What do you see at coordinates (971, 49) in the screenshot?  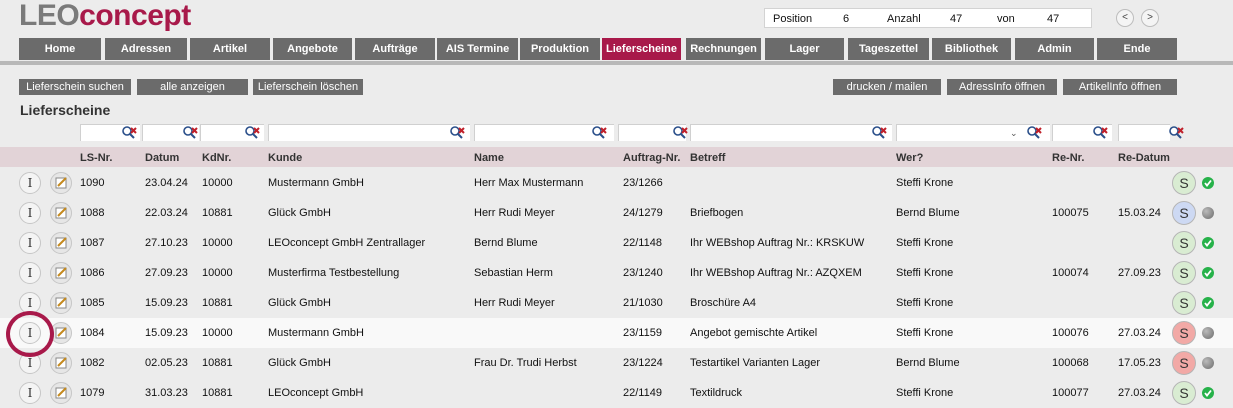 I see `tab-bibliothek: Bibliothek` at bounding box center [971, 49].